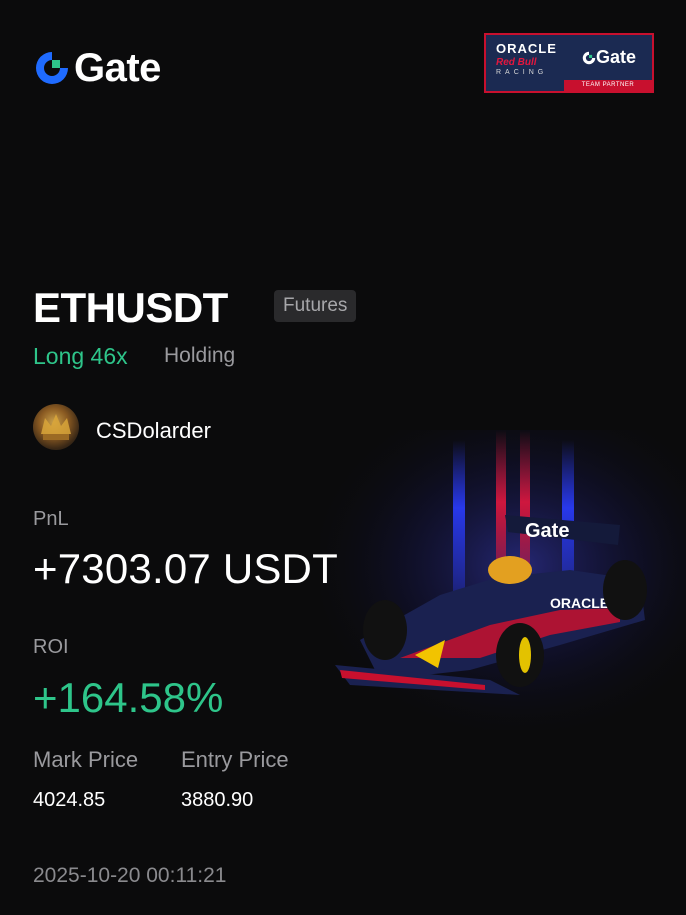 This screenshot has width=686, height=915. I want to click on gate-logo: Gate, so click(97, 68).